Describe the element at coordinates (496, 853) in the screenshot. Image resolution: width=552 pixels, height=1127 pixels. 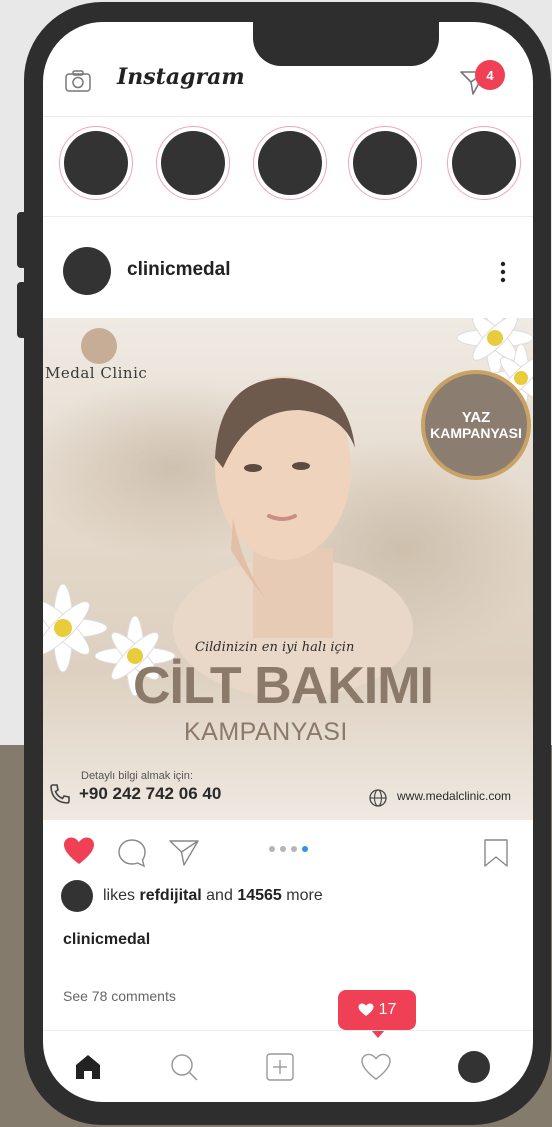
I see `bookmark-icon` at that location.